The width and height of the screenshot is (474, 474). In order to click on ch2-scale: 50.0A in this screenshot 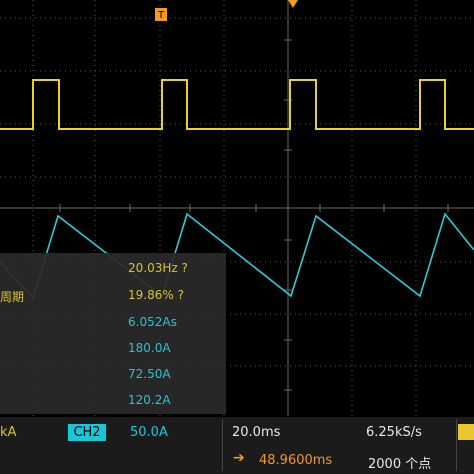, I will do `click(149, 432)`.